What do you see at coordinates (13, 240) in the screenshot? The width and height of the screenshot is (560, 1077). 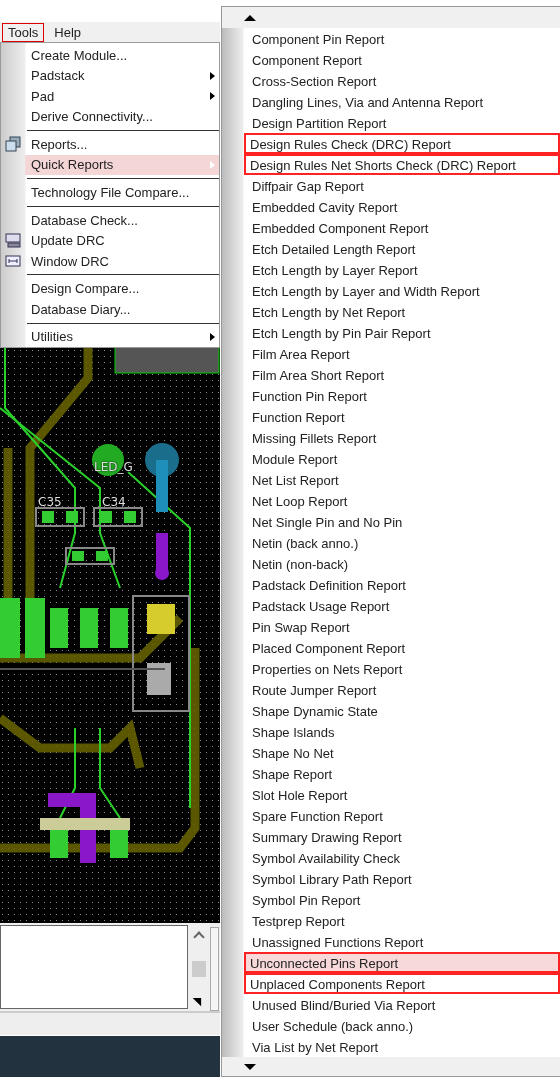 I see `update-drc-icon` at bounding box center [13, 240].